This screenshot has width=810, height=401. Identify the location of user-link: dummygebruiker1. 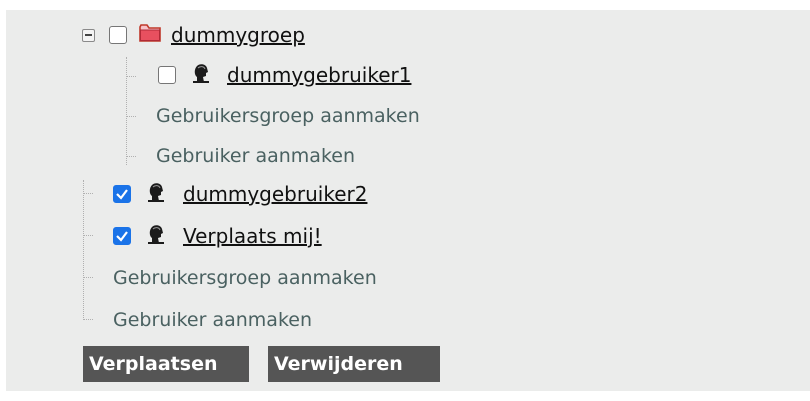
(319, 75).